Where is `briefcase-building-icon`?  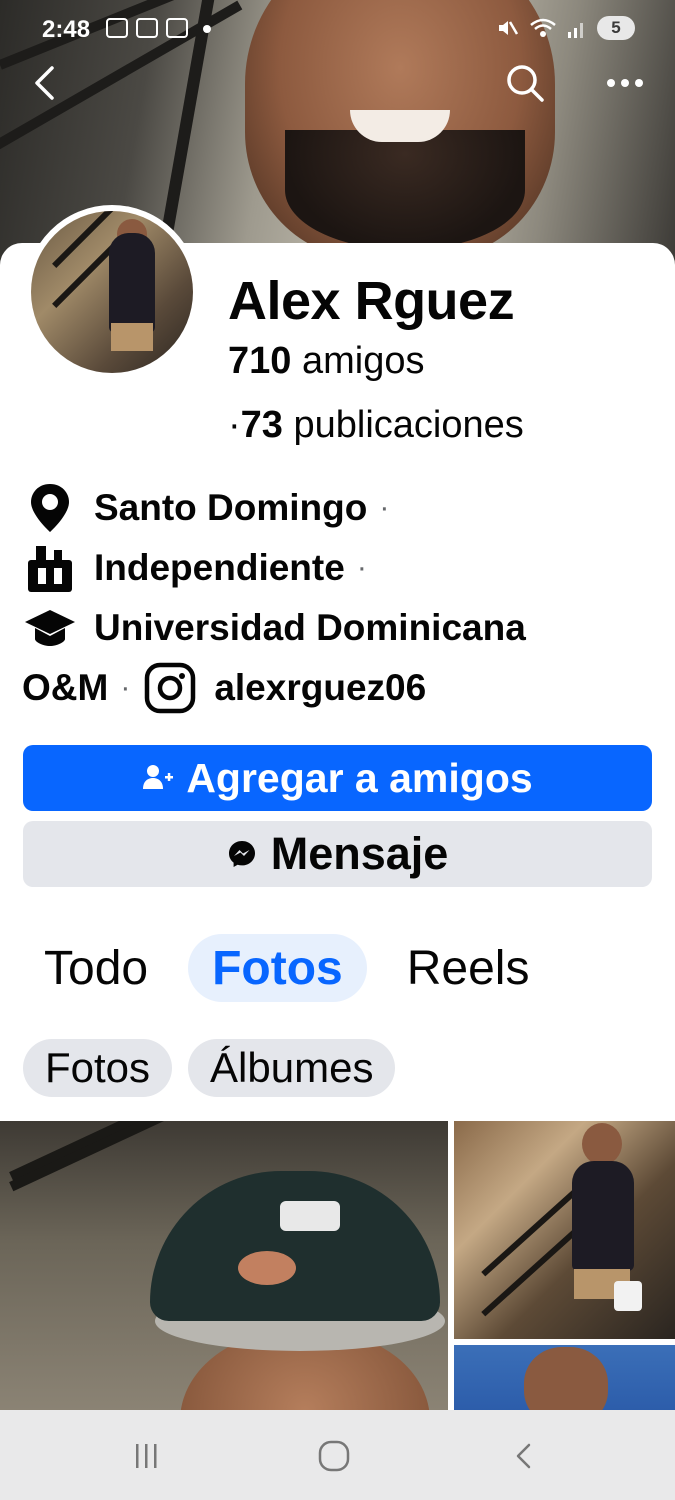
briefcase-building-icon is located at coordinates (50, 568).